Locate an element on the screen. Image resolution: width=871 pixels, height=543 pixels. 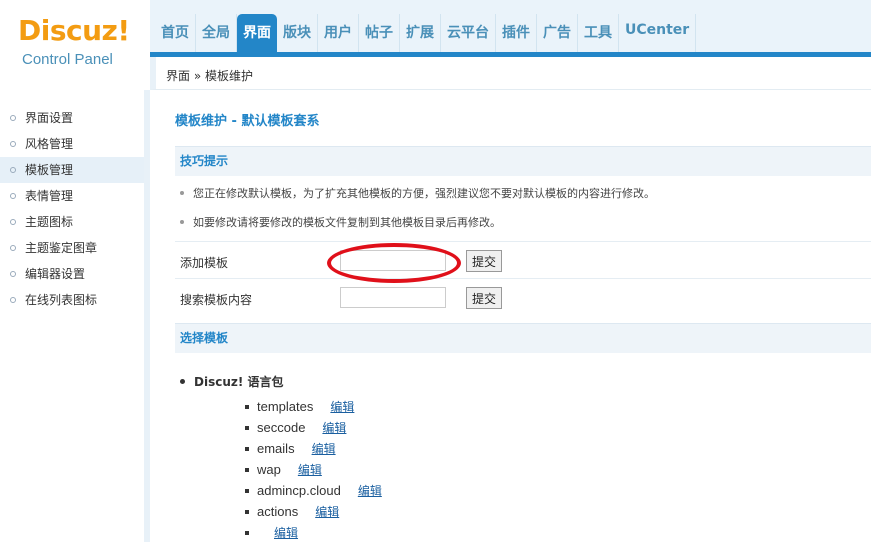
sidebar-item: 主题图标 is located at coordinates (72, 222).